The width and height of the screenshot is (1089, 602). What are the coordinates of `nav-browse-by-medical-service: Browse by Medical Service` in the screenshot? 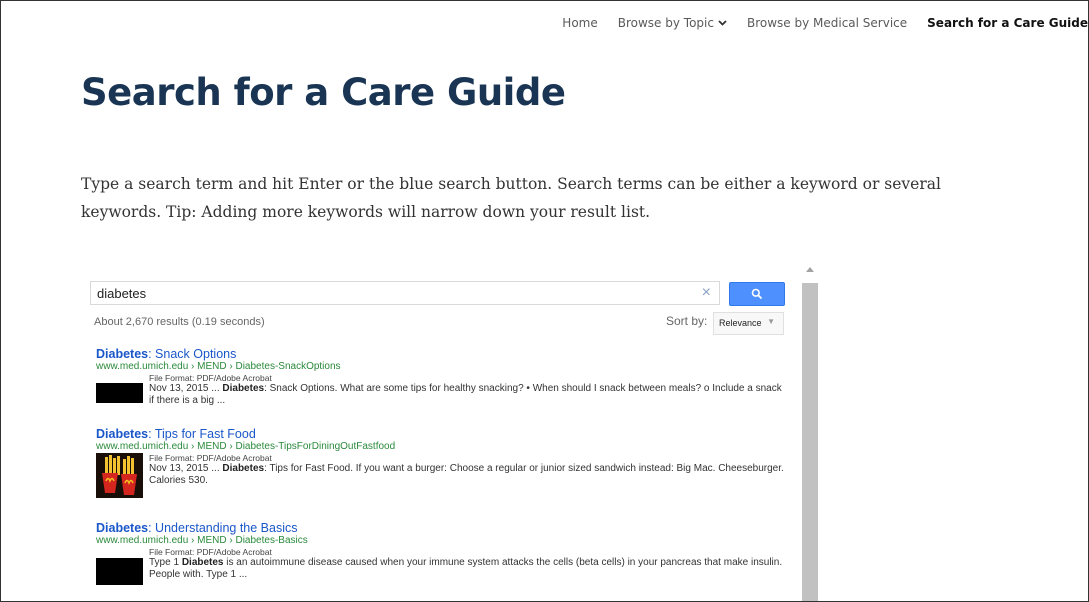 It's located at (827, 23).